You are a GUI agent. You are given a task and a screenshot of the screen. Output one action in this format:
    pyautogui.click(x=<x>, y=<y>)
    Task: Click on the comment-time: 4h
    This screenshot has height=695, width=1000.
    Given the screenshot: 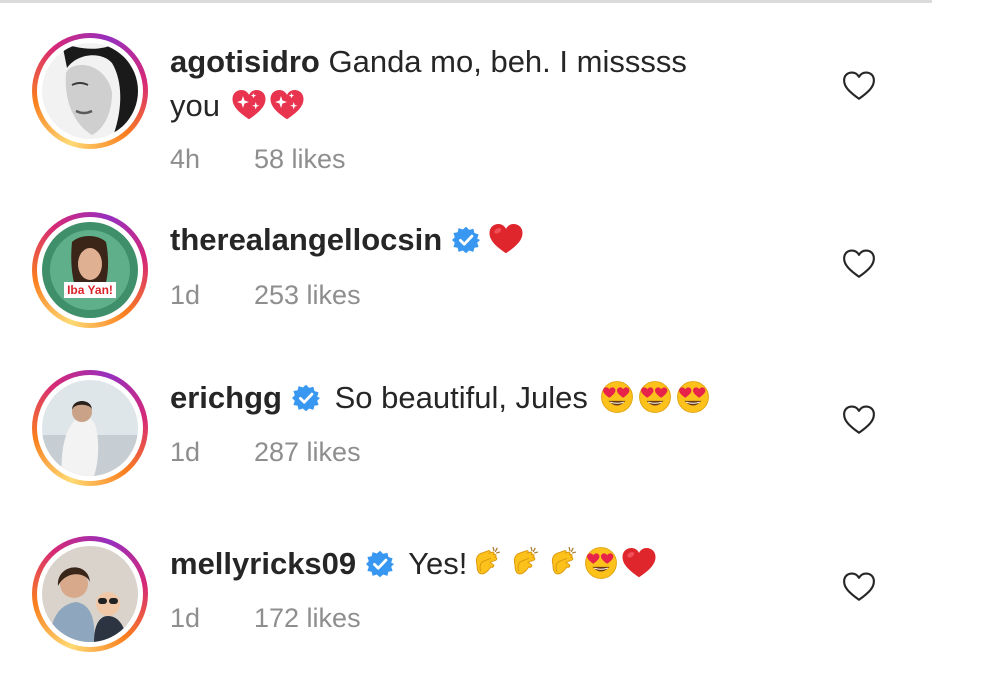 What is the action you would take?
    pyautogui.click(x=212, y=159)
    